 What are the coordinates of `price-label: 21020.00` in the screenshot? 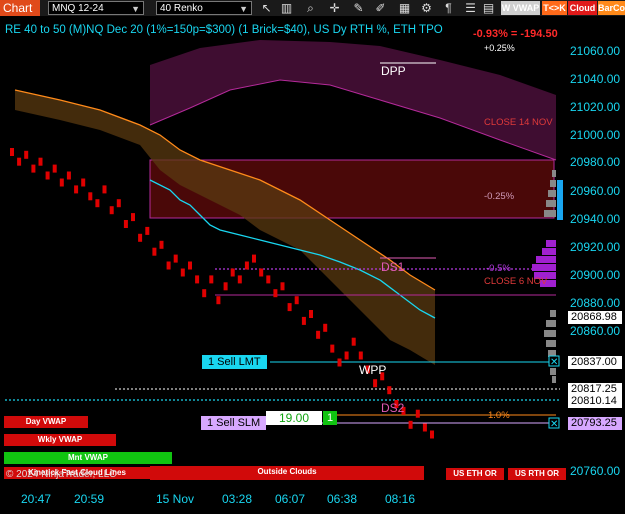 It's located at (595, 107).